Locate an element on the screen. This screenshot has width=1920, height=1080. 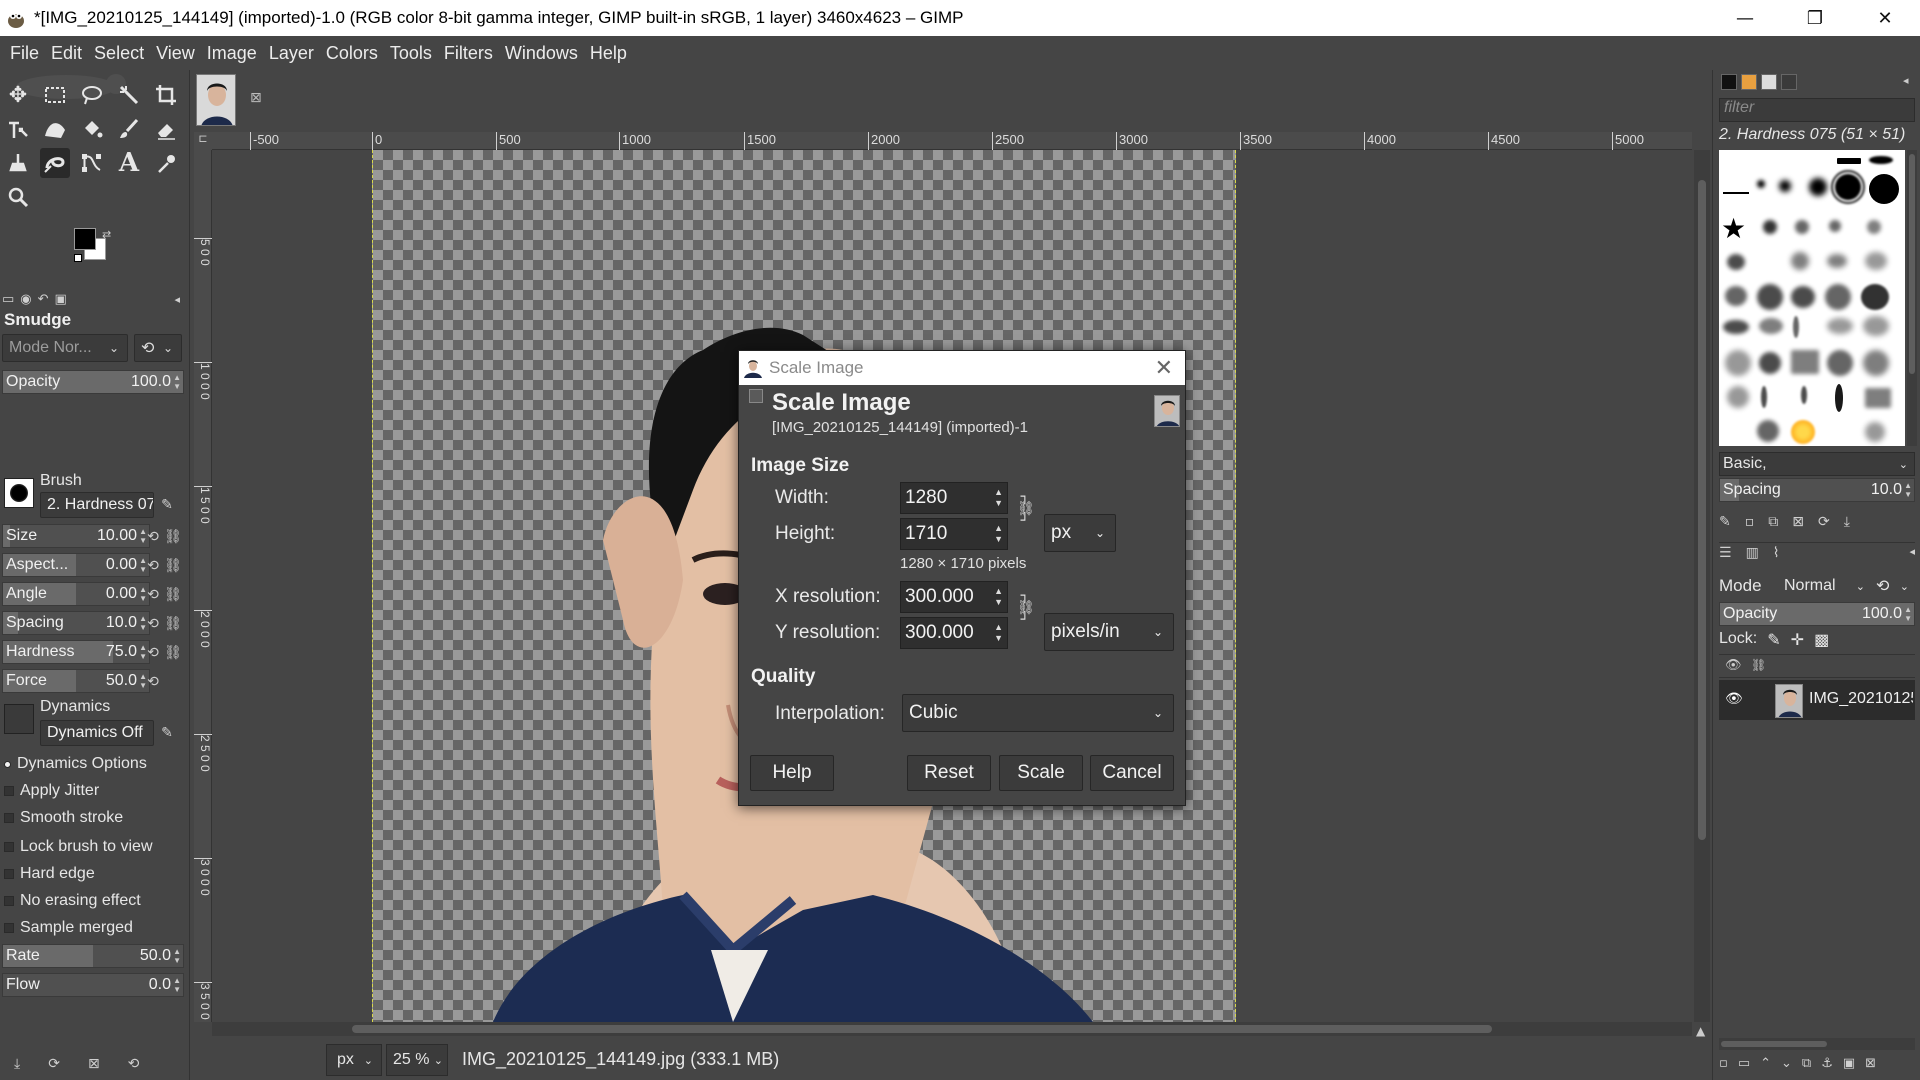
resolution-unit-select: pixels/in ⌄ is located at coordinates (1109, 632).